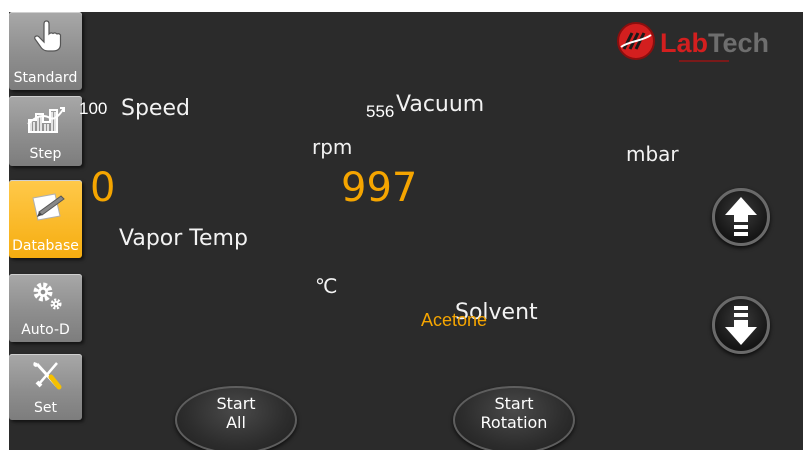 The image size is (803, 450). I want to click on brand-underline, so click(704, 61).